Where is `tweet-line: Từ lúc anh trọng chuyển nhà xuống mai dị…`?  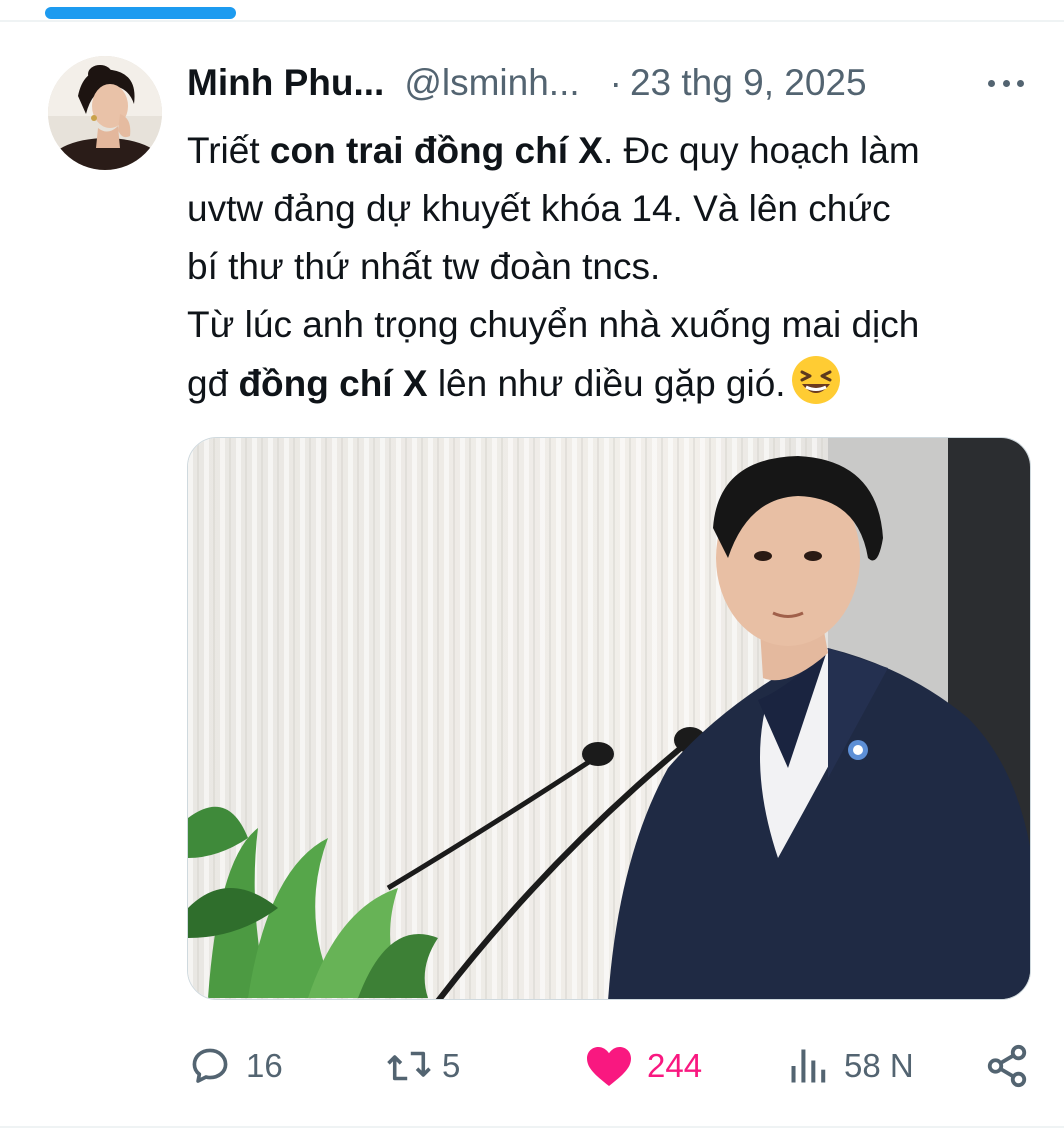 tweet-line: Từ lúc anh trọng chuyển nhà xuống mai dị… is located at coordinates (553, 324).